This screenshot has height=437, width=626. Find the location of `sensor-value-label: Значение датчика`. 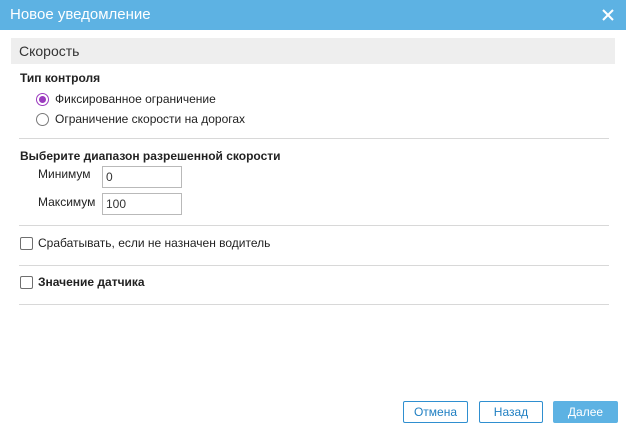

sensor-value-label: Значение датчика is located at coordinates (91, 282).